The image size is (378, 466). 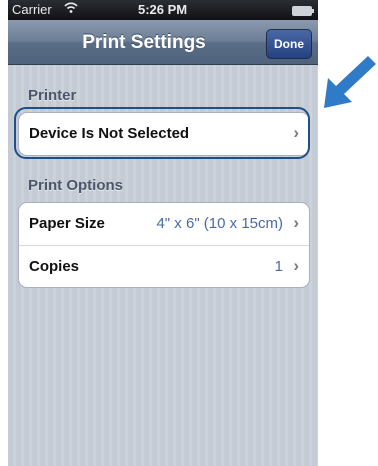 I want to click on copies-value: 1, so click(x=278, y=266).